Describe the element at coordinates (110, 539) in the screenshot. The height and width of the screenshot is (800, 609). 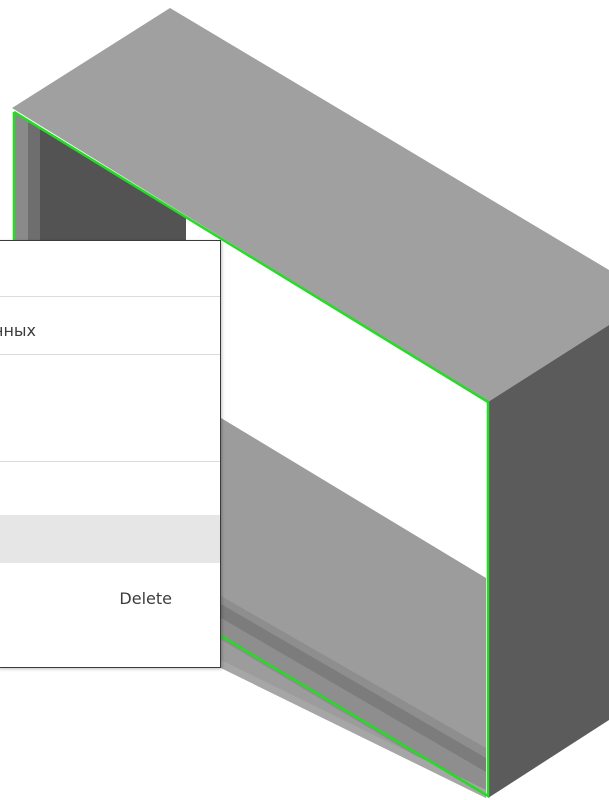
I see `menu-item-5-highlighted` at that location.